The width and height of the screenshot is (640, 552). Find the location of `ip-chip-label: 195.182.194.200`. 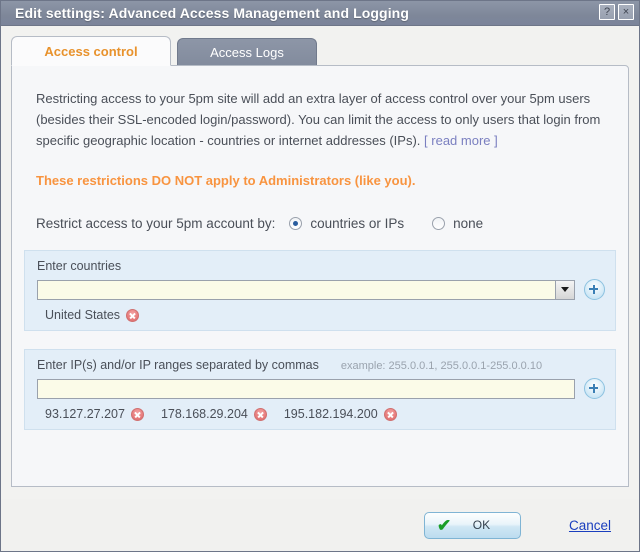

ip-chip-label: 195.182.194.200 is located at coordinates (330, 414).